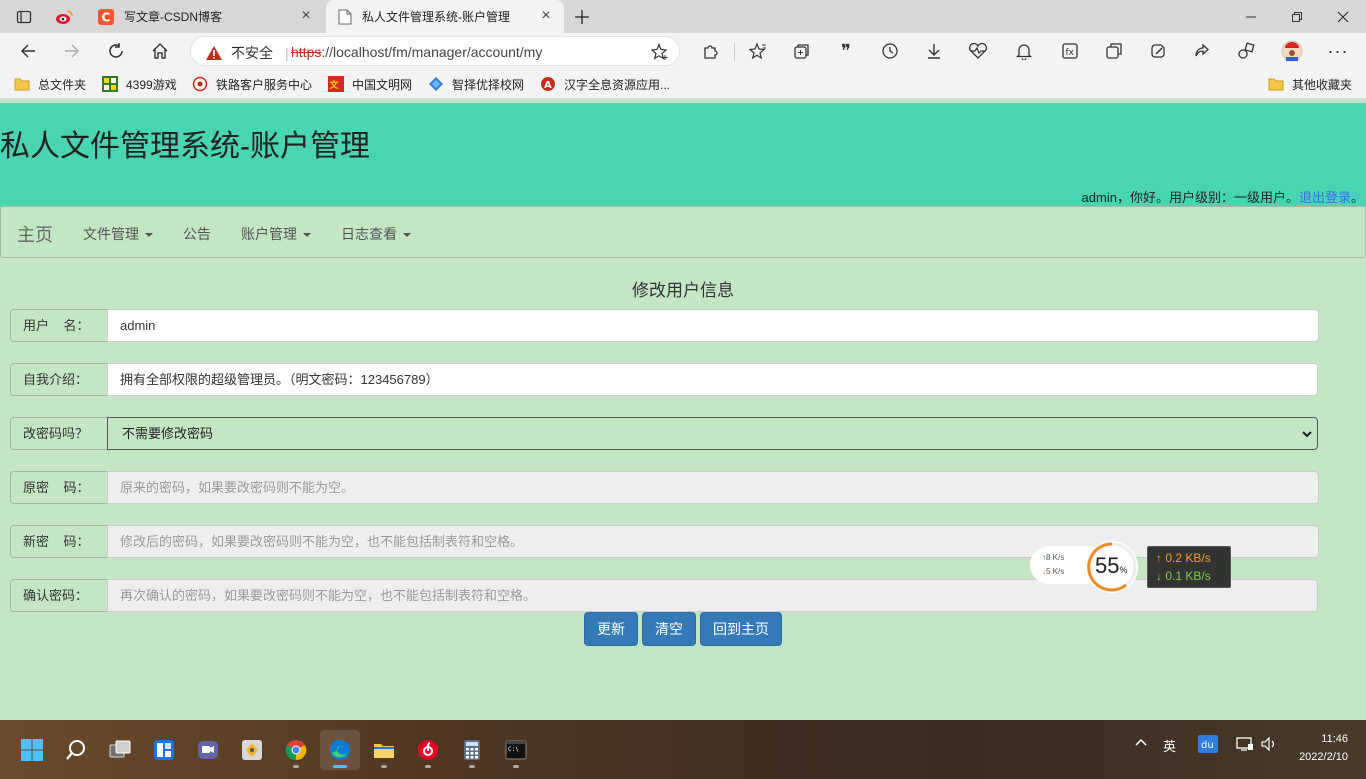 This screenshot has width=1366, height=779. Describe the element at coordinates (1297, 16) in the screenshot. I see `restore-button` at that location.